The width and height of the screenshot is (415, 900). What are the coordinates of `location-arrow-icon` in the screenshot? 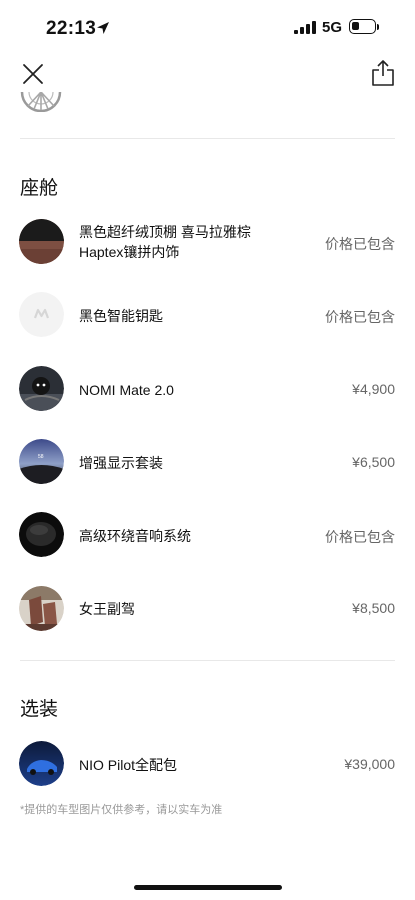 It's located at (103, 28).